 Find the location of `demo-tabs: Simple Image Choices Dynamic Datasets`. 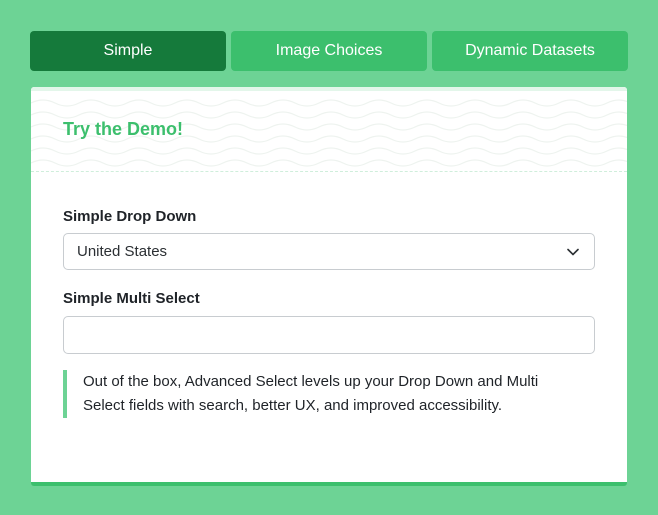

demo-tabs: Simple Image Choices Dynamic Datasets is located at coordinates (329, 51).